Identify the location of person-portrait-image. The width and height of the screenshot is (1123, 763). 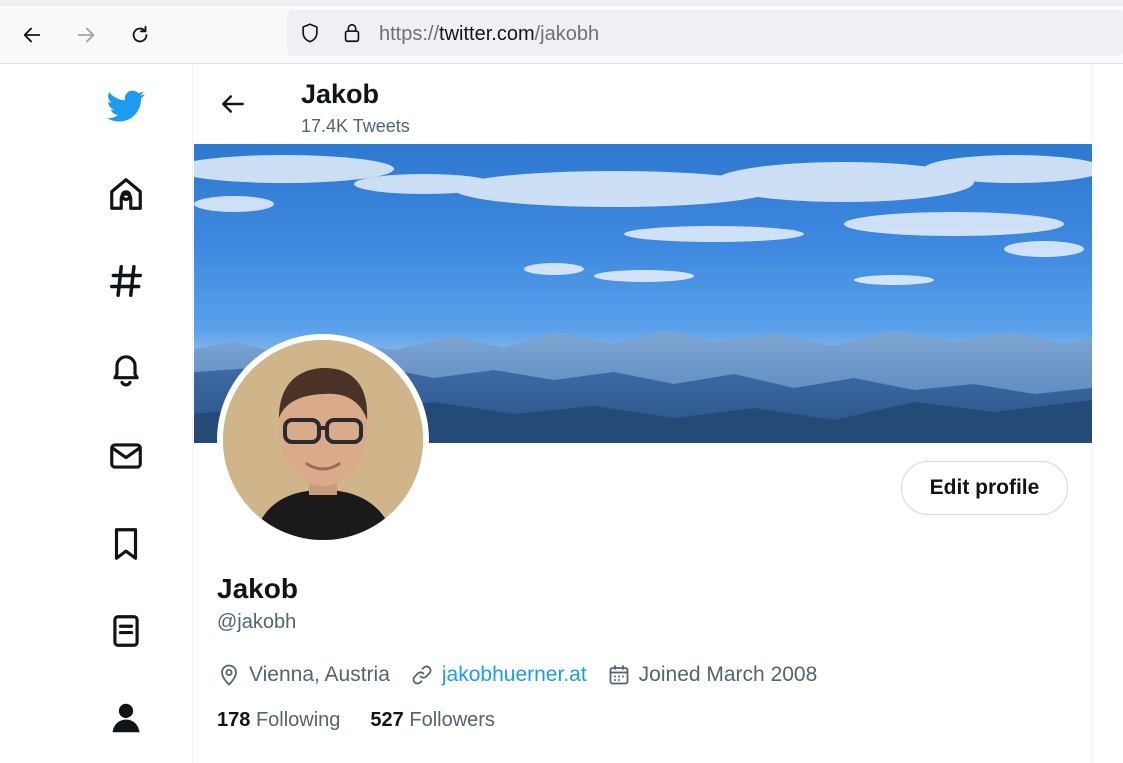
(323, 440).